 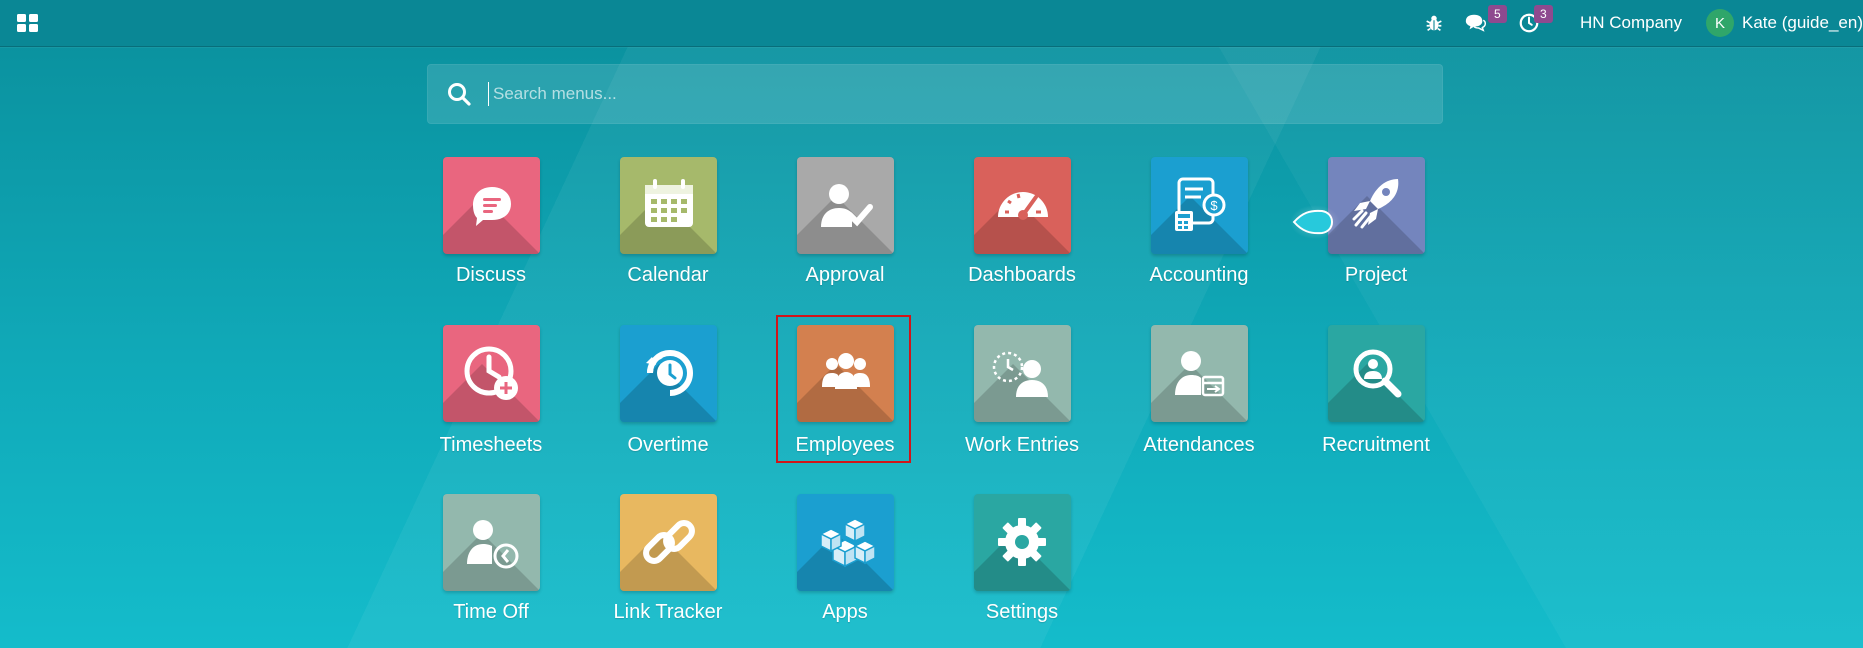 What do you see at coordinates (953, 94) in the screenshot?
I see `search-input` at bounding box center [953, 94].